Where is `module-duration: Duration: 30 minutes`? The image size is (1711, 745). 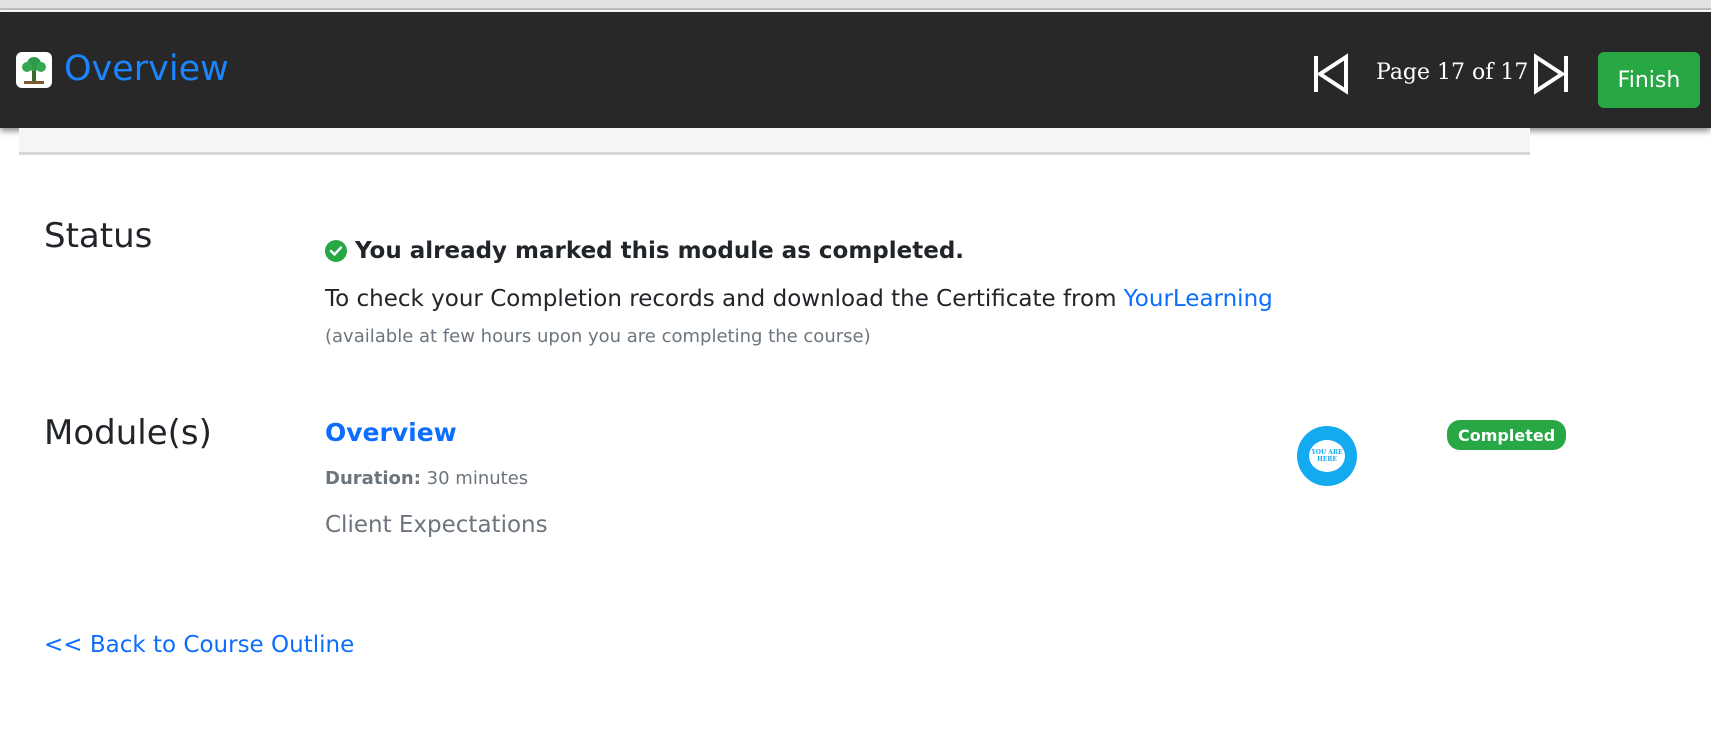
module-duration: Duration: 30 minutes is located at coordinates (426, 478).